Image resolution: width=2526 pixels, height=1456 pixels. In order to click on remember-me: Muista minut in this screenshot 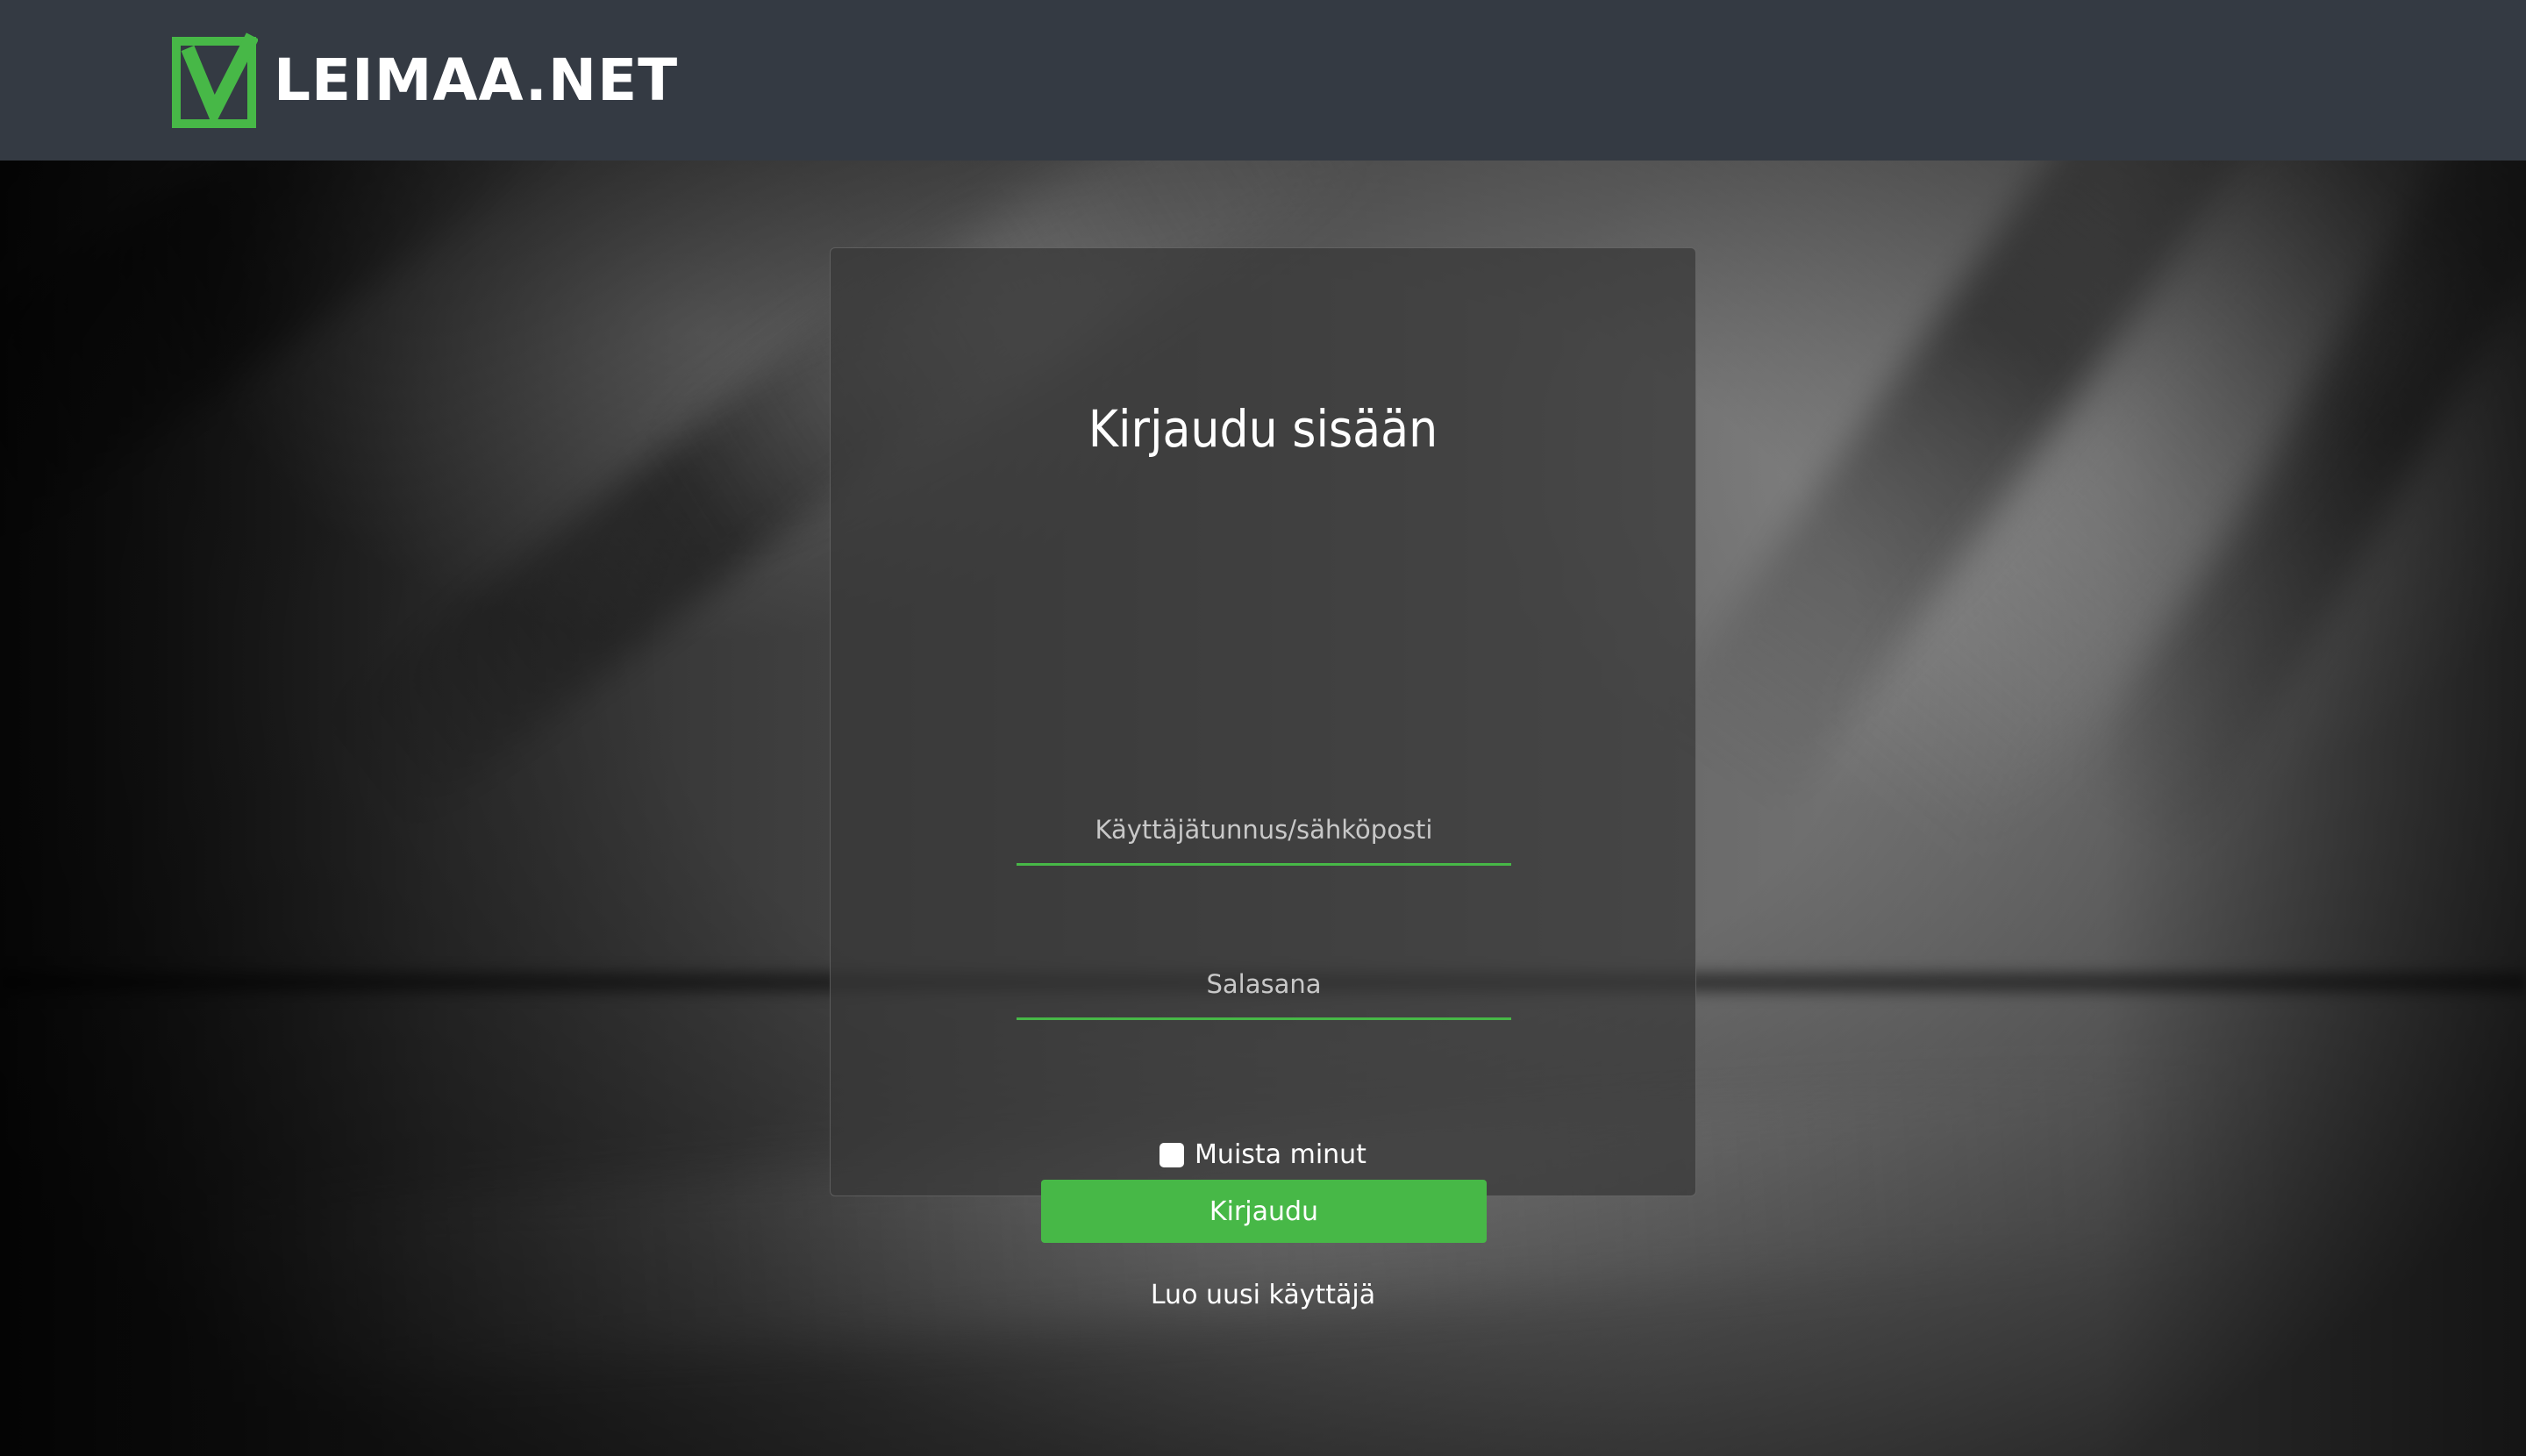, I will do `click(1263, 1154)`.